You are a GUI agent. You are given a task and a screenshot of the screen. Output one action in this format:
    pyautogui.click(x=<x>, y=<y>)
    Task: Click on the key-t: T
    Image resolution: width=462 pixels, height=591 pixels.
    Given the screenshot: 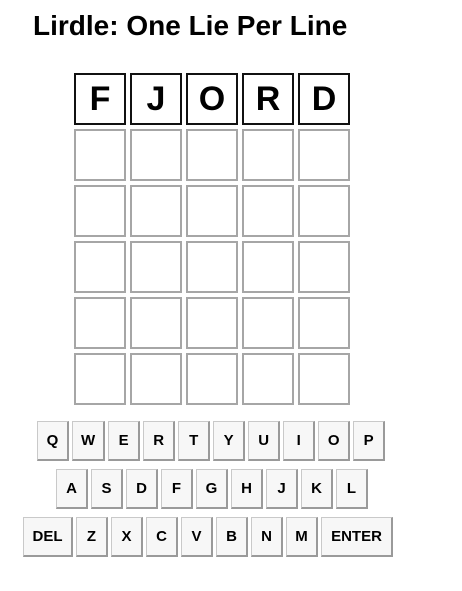 What is the action you would take?
    pyautogui.click(x=194, y=441)
    